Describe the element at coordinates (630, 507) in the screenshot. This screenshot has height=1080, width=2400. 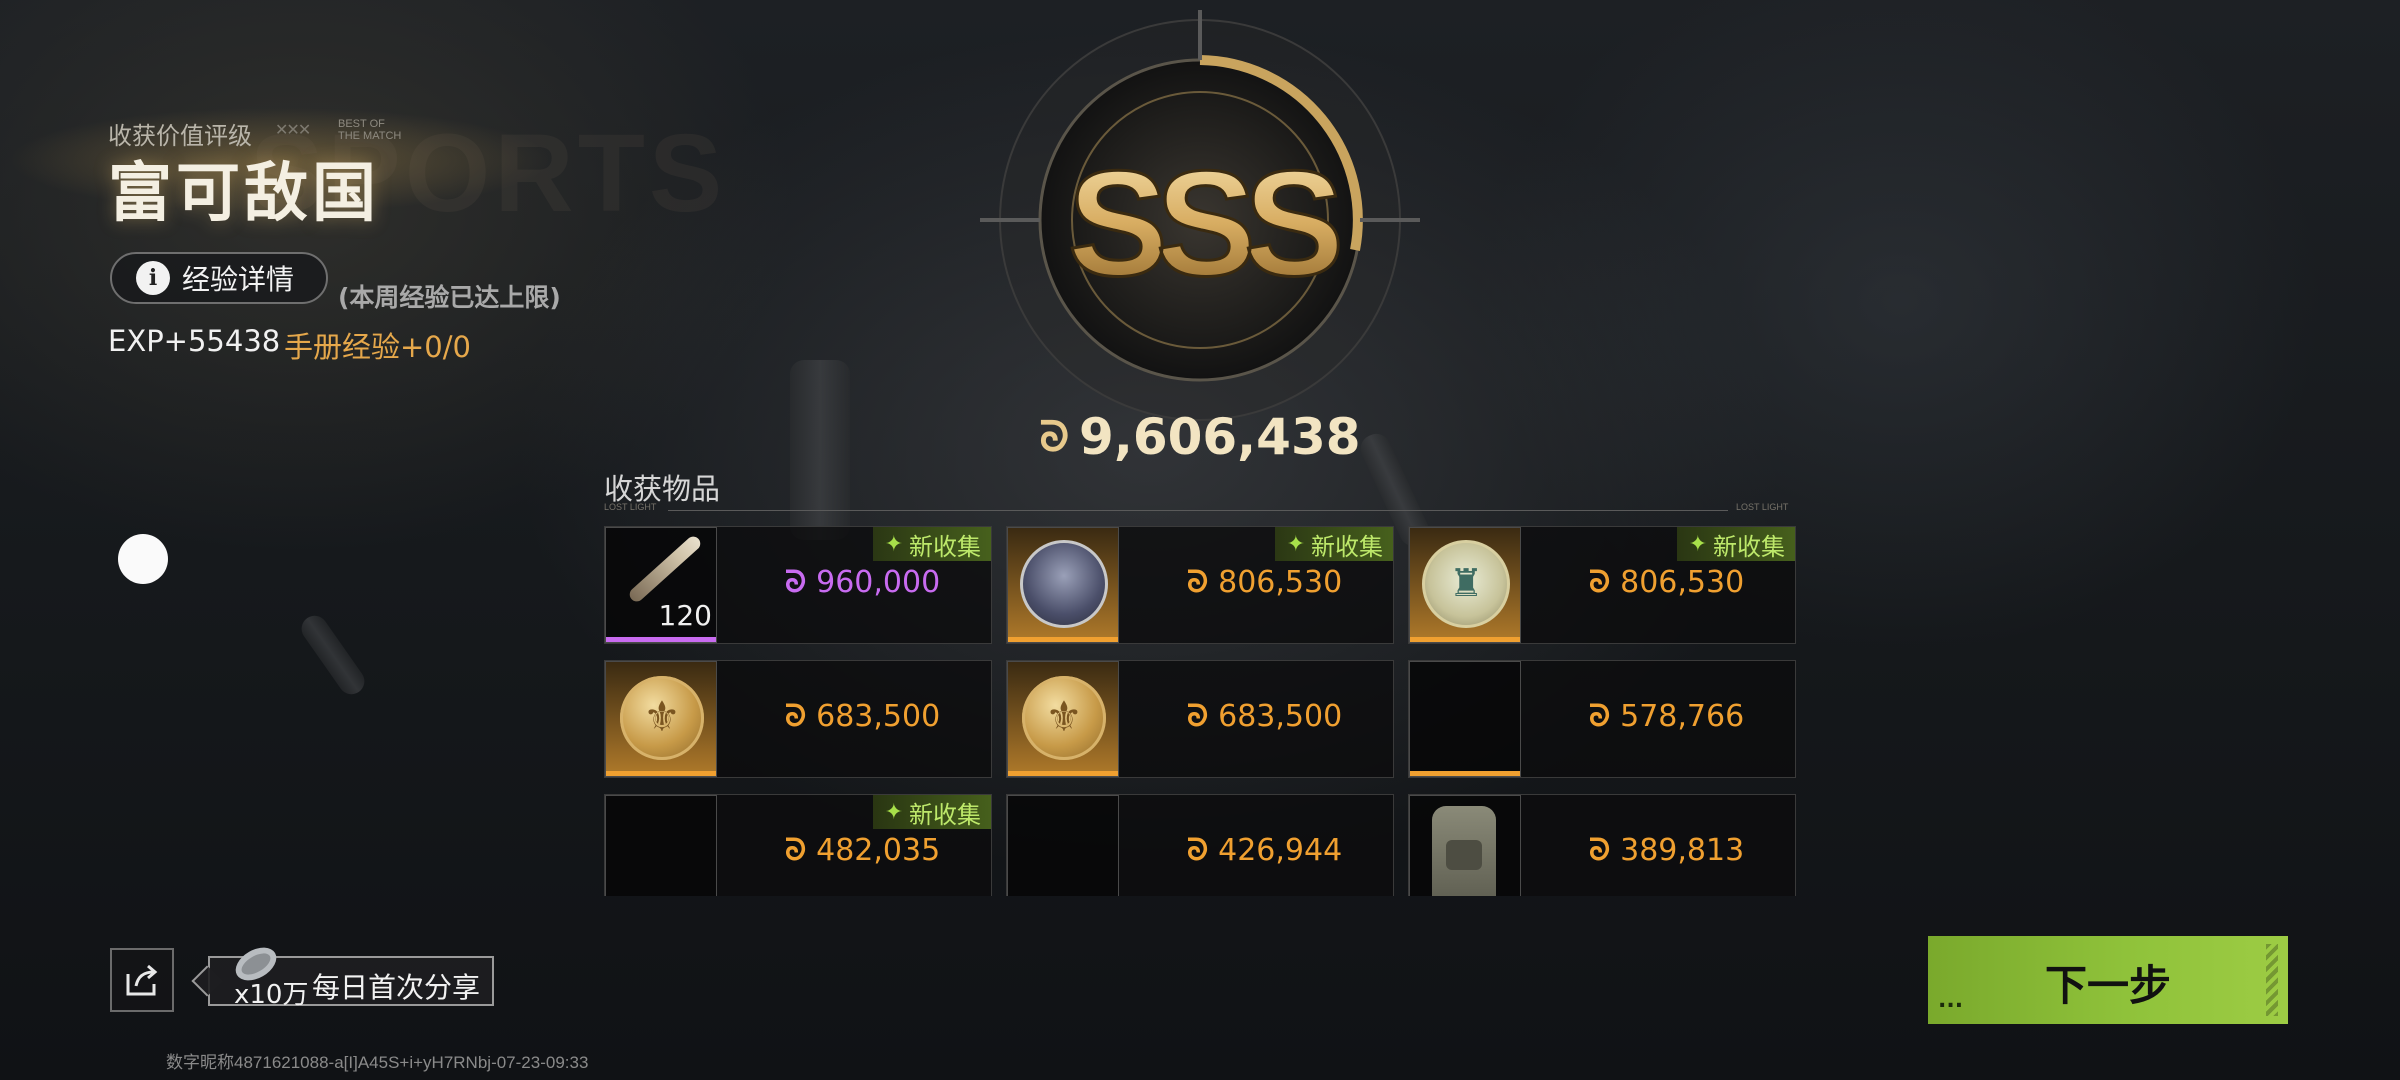
I see `items-subtitle-left: LOST LIGHT` at that location.